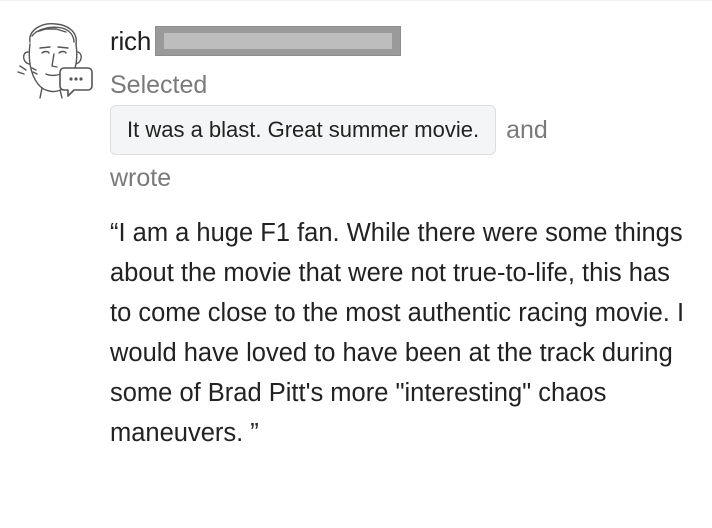 The image size is (712, 528). What do you see at coordinates (76, 82) in the screenshot?
I see `speech-bubble-icon` at bounding box center [76, 82].